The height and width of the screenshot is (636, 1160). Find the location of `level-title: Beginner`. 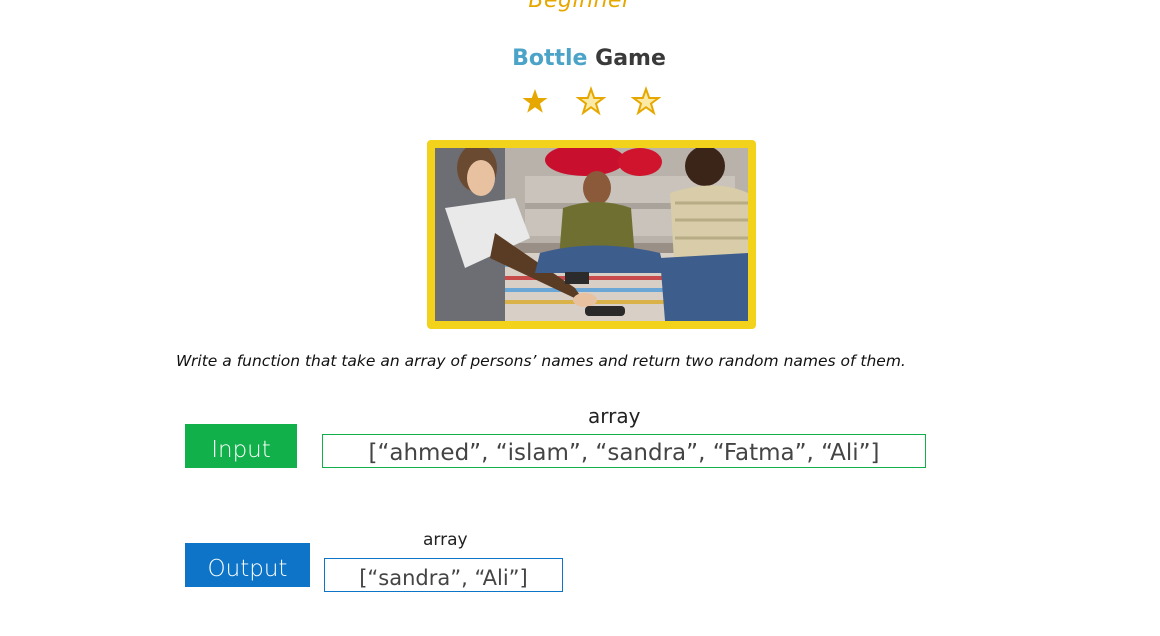

level-title: Beginner is located at coordinates (580, 6).